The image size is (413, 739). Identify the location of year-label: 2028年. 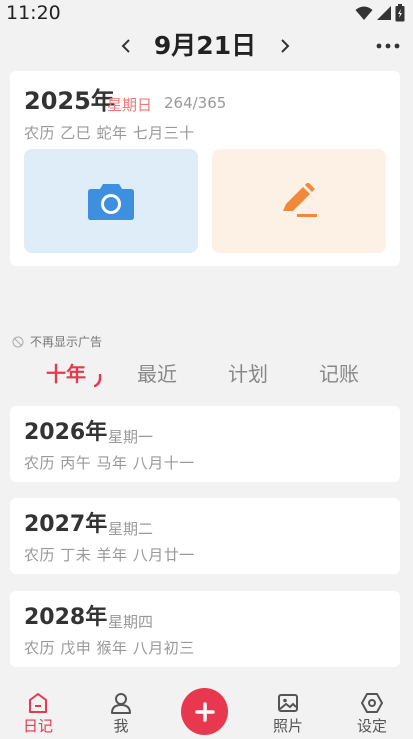
(66, 617).